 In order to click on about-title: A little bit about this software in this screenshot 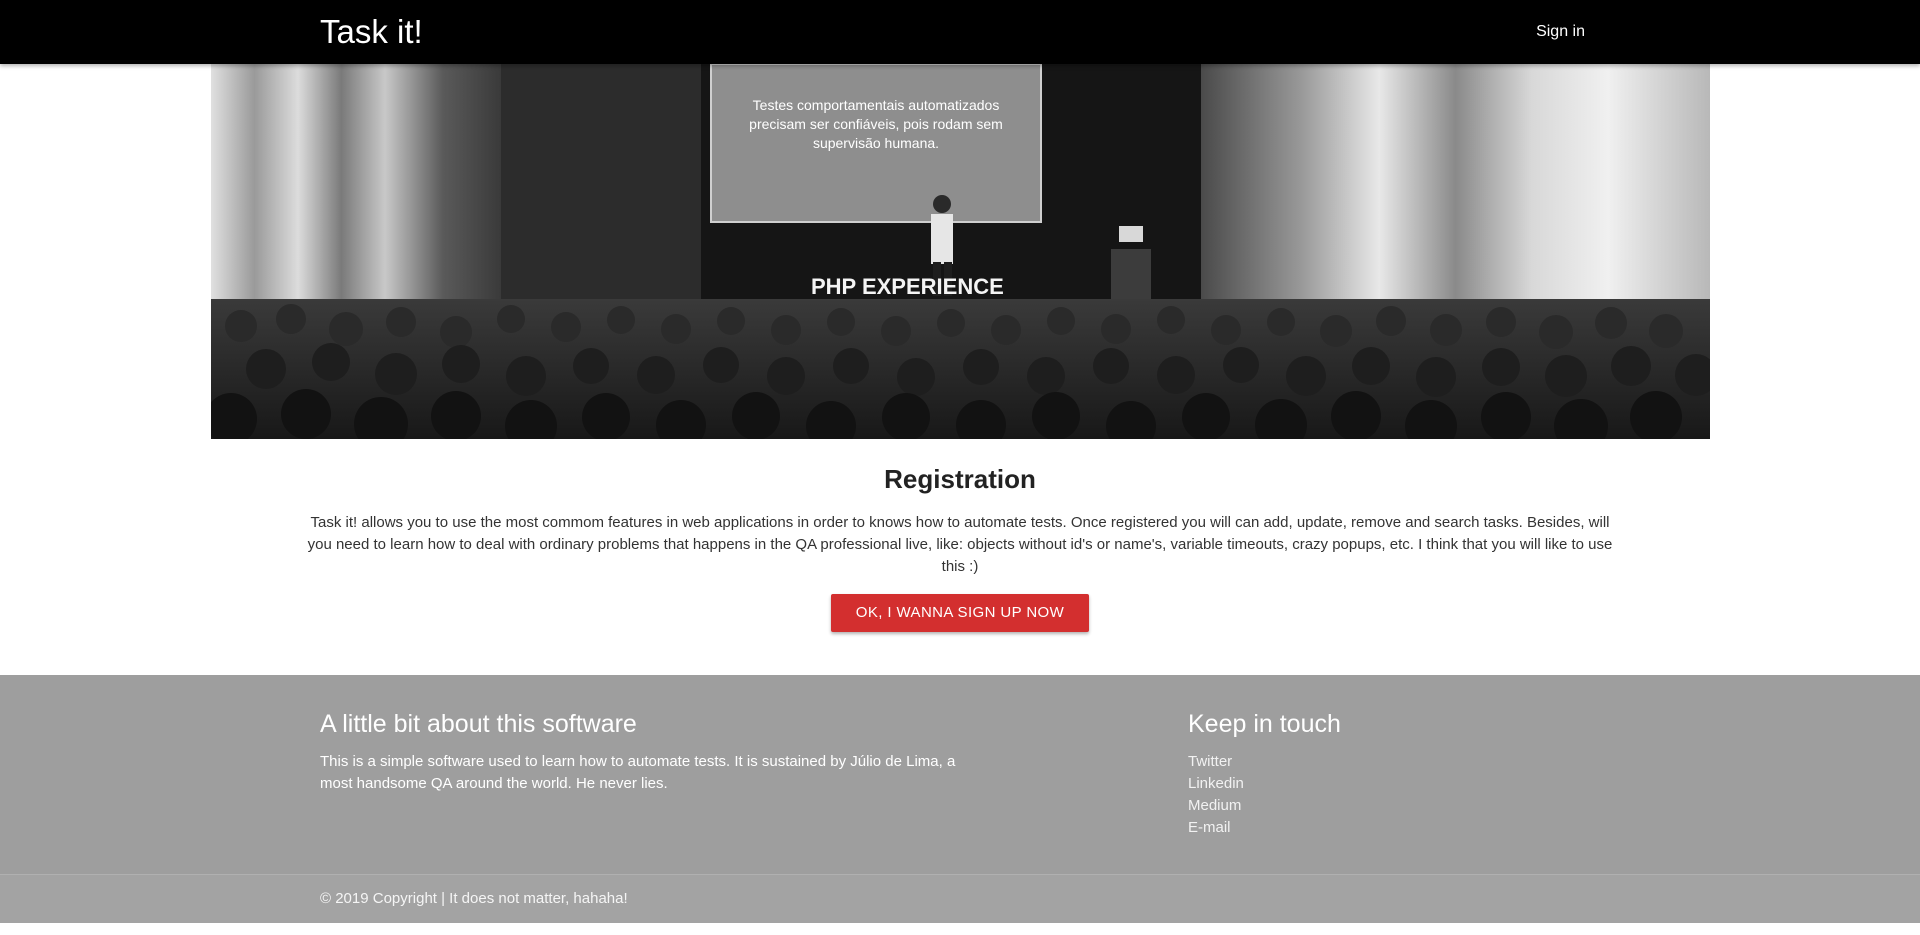, I will do `click(478, 724)`.